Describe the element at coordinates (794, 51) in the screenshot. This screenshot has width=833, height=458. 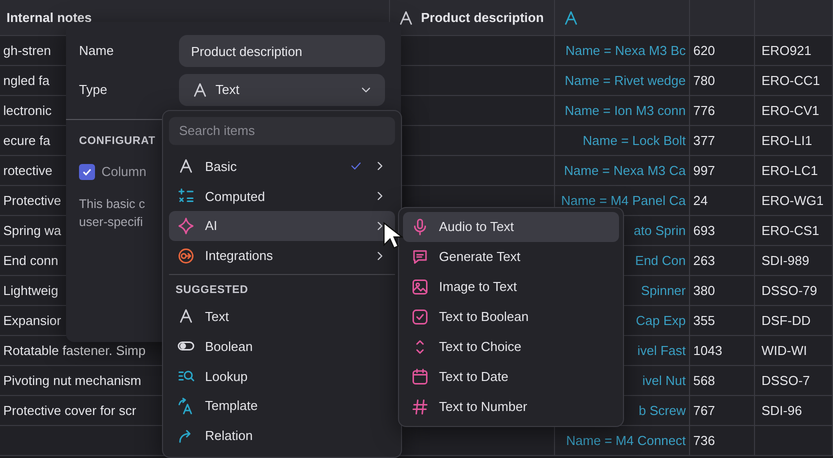
I see `table-cell: ERO921` at that location.